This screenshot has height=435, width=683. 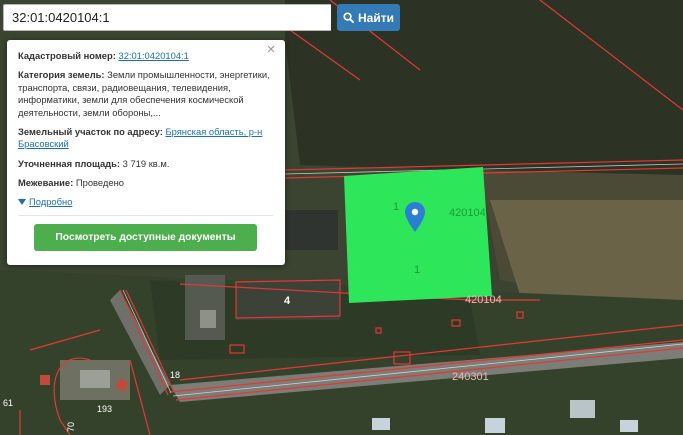 What do you see at coordinates (67, 55) in the screenshot?
I see `cadastral-number-label: Кадастровый номер:` at bounding box center [67, 55].